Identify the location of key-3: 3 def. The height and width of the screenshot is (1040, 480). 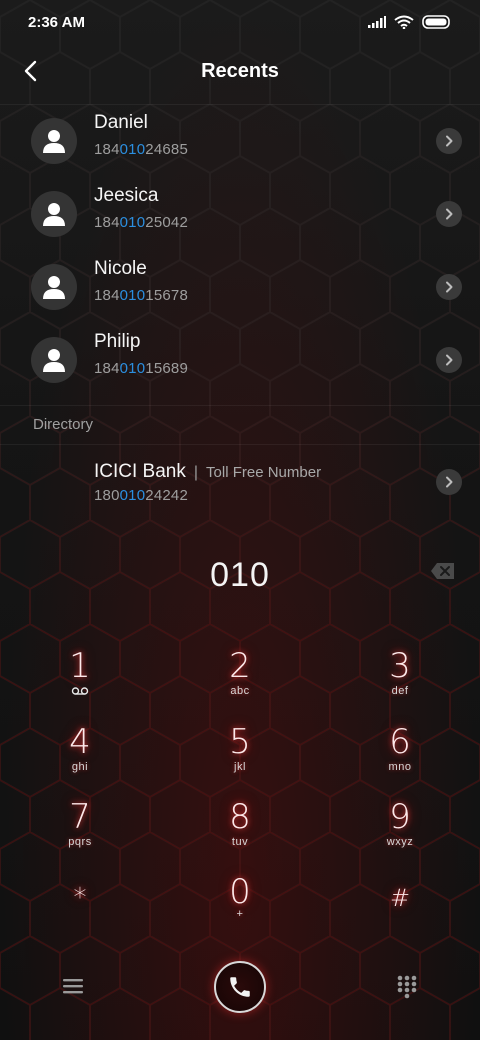
(400, 684).